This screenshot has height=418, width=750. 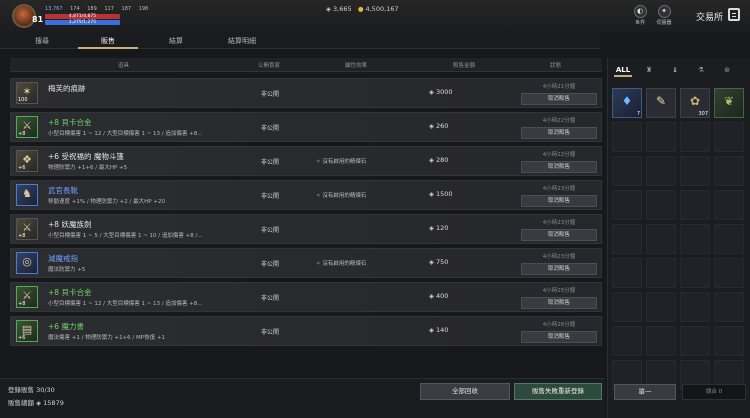 What do you see at coordinates (342, 9) in the screenshot?
I see `diamond-amount: 3,665` at bounding box center [342, 9].